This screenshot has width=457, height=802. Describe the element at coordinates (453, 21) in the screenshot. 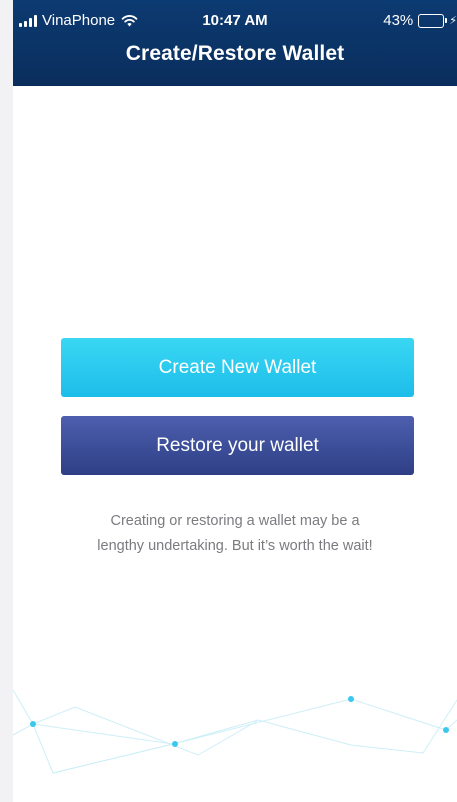

I see `charging-bolt-icon: ⚡` at that location.